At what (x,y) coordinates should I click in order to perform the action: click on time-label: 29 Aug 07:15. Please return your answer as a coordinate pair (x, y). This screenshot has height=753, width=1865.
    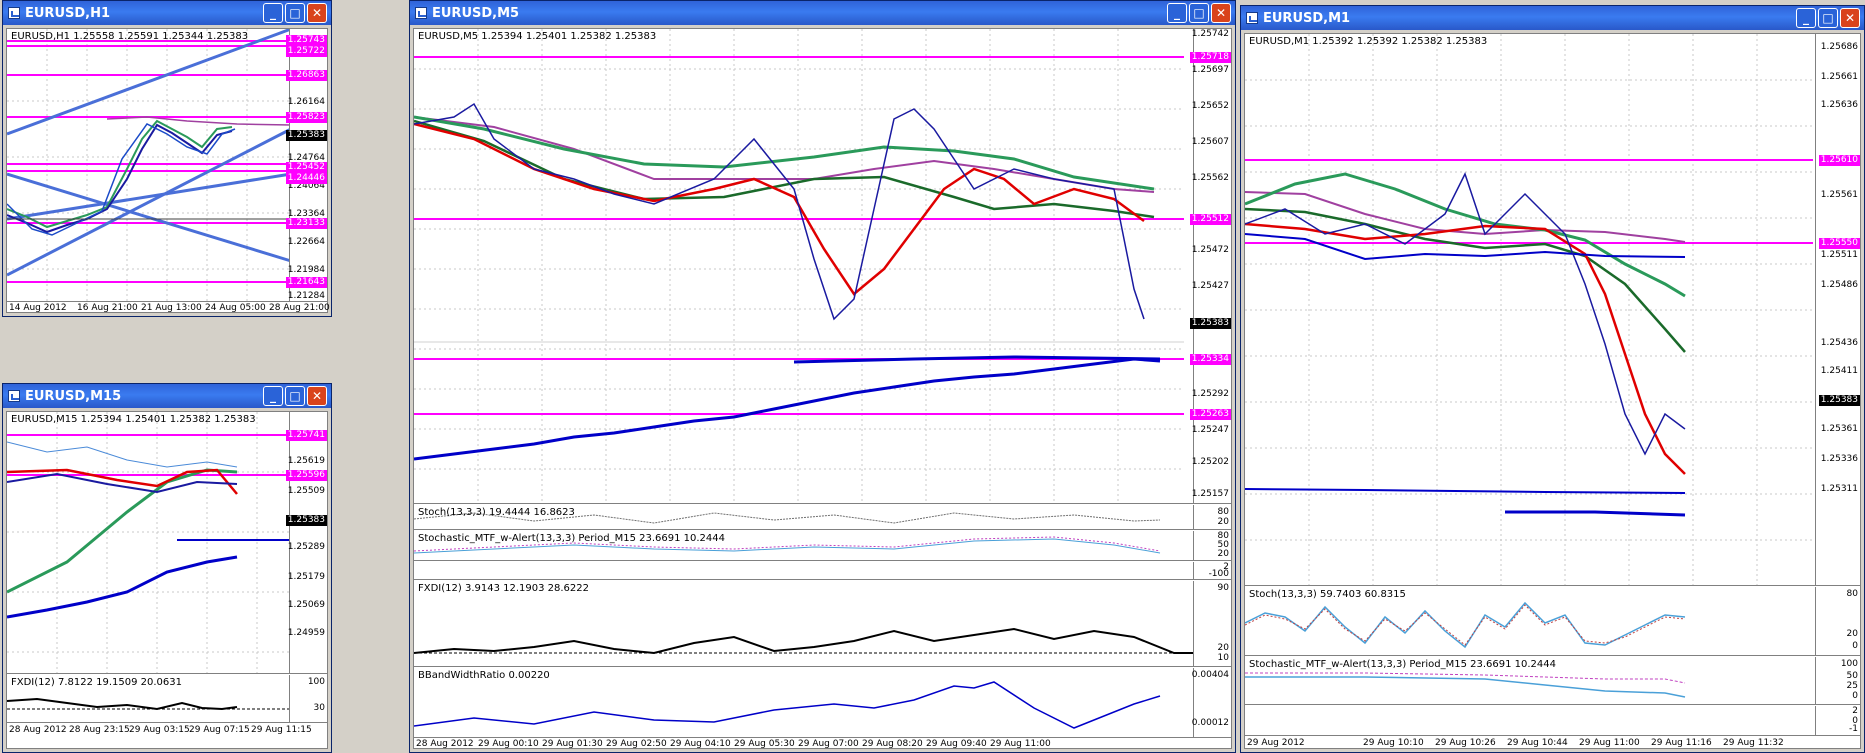
    Looking at the image, I should click on (219, 730).